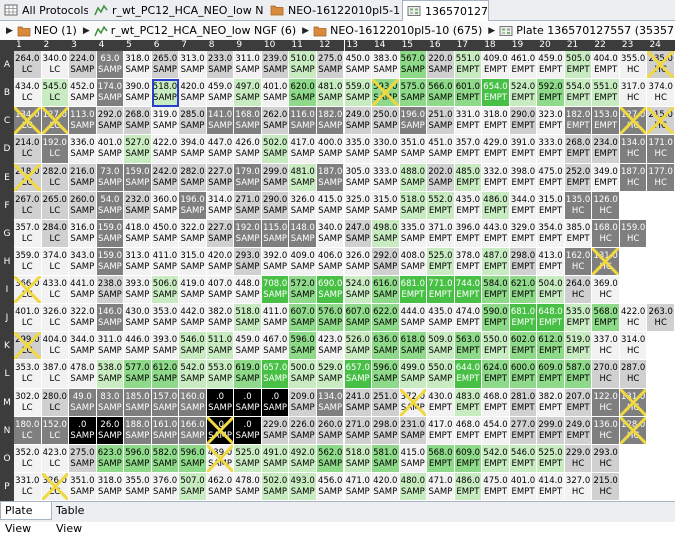  I want to click on well: 554.0 EMPT, so click(578, 93).